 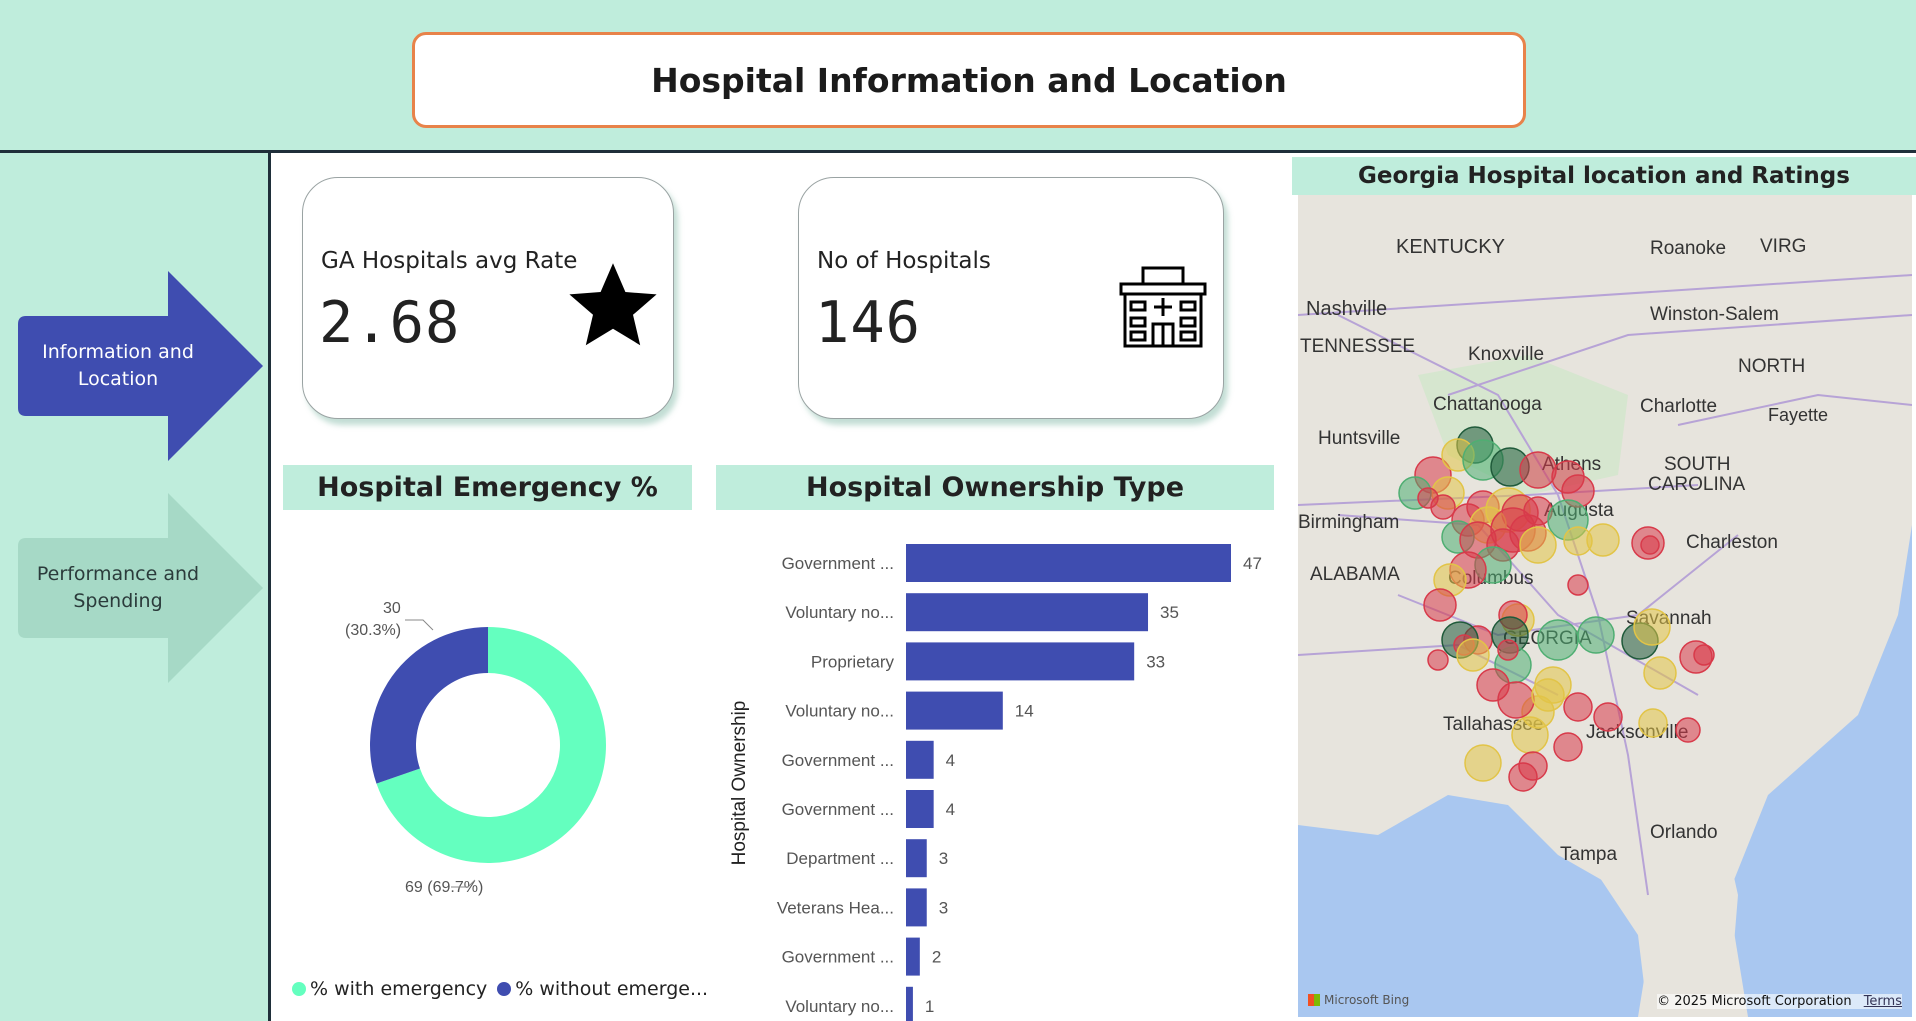 What do you see at coordinates (1779, 1001) in the screenshot?
I see `map-copyright: © 2025 Microsoft Corporation Terms` at bounding box center [1779, 1001].